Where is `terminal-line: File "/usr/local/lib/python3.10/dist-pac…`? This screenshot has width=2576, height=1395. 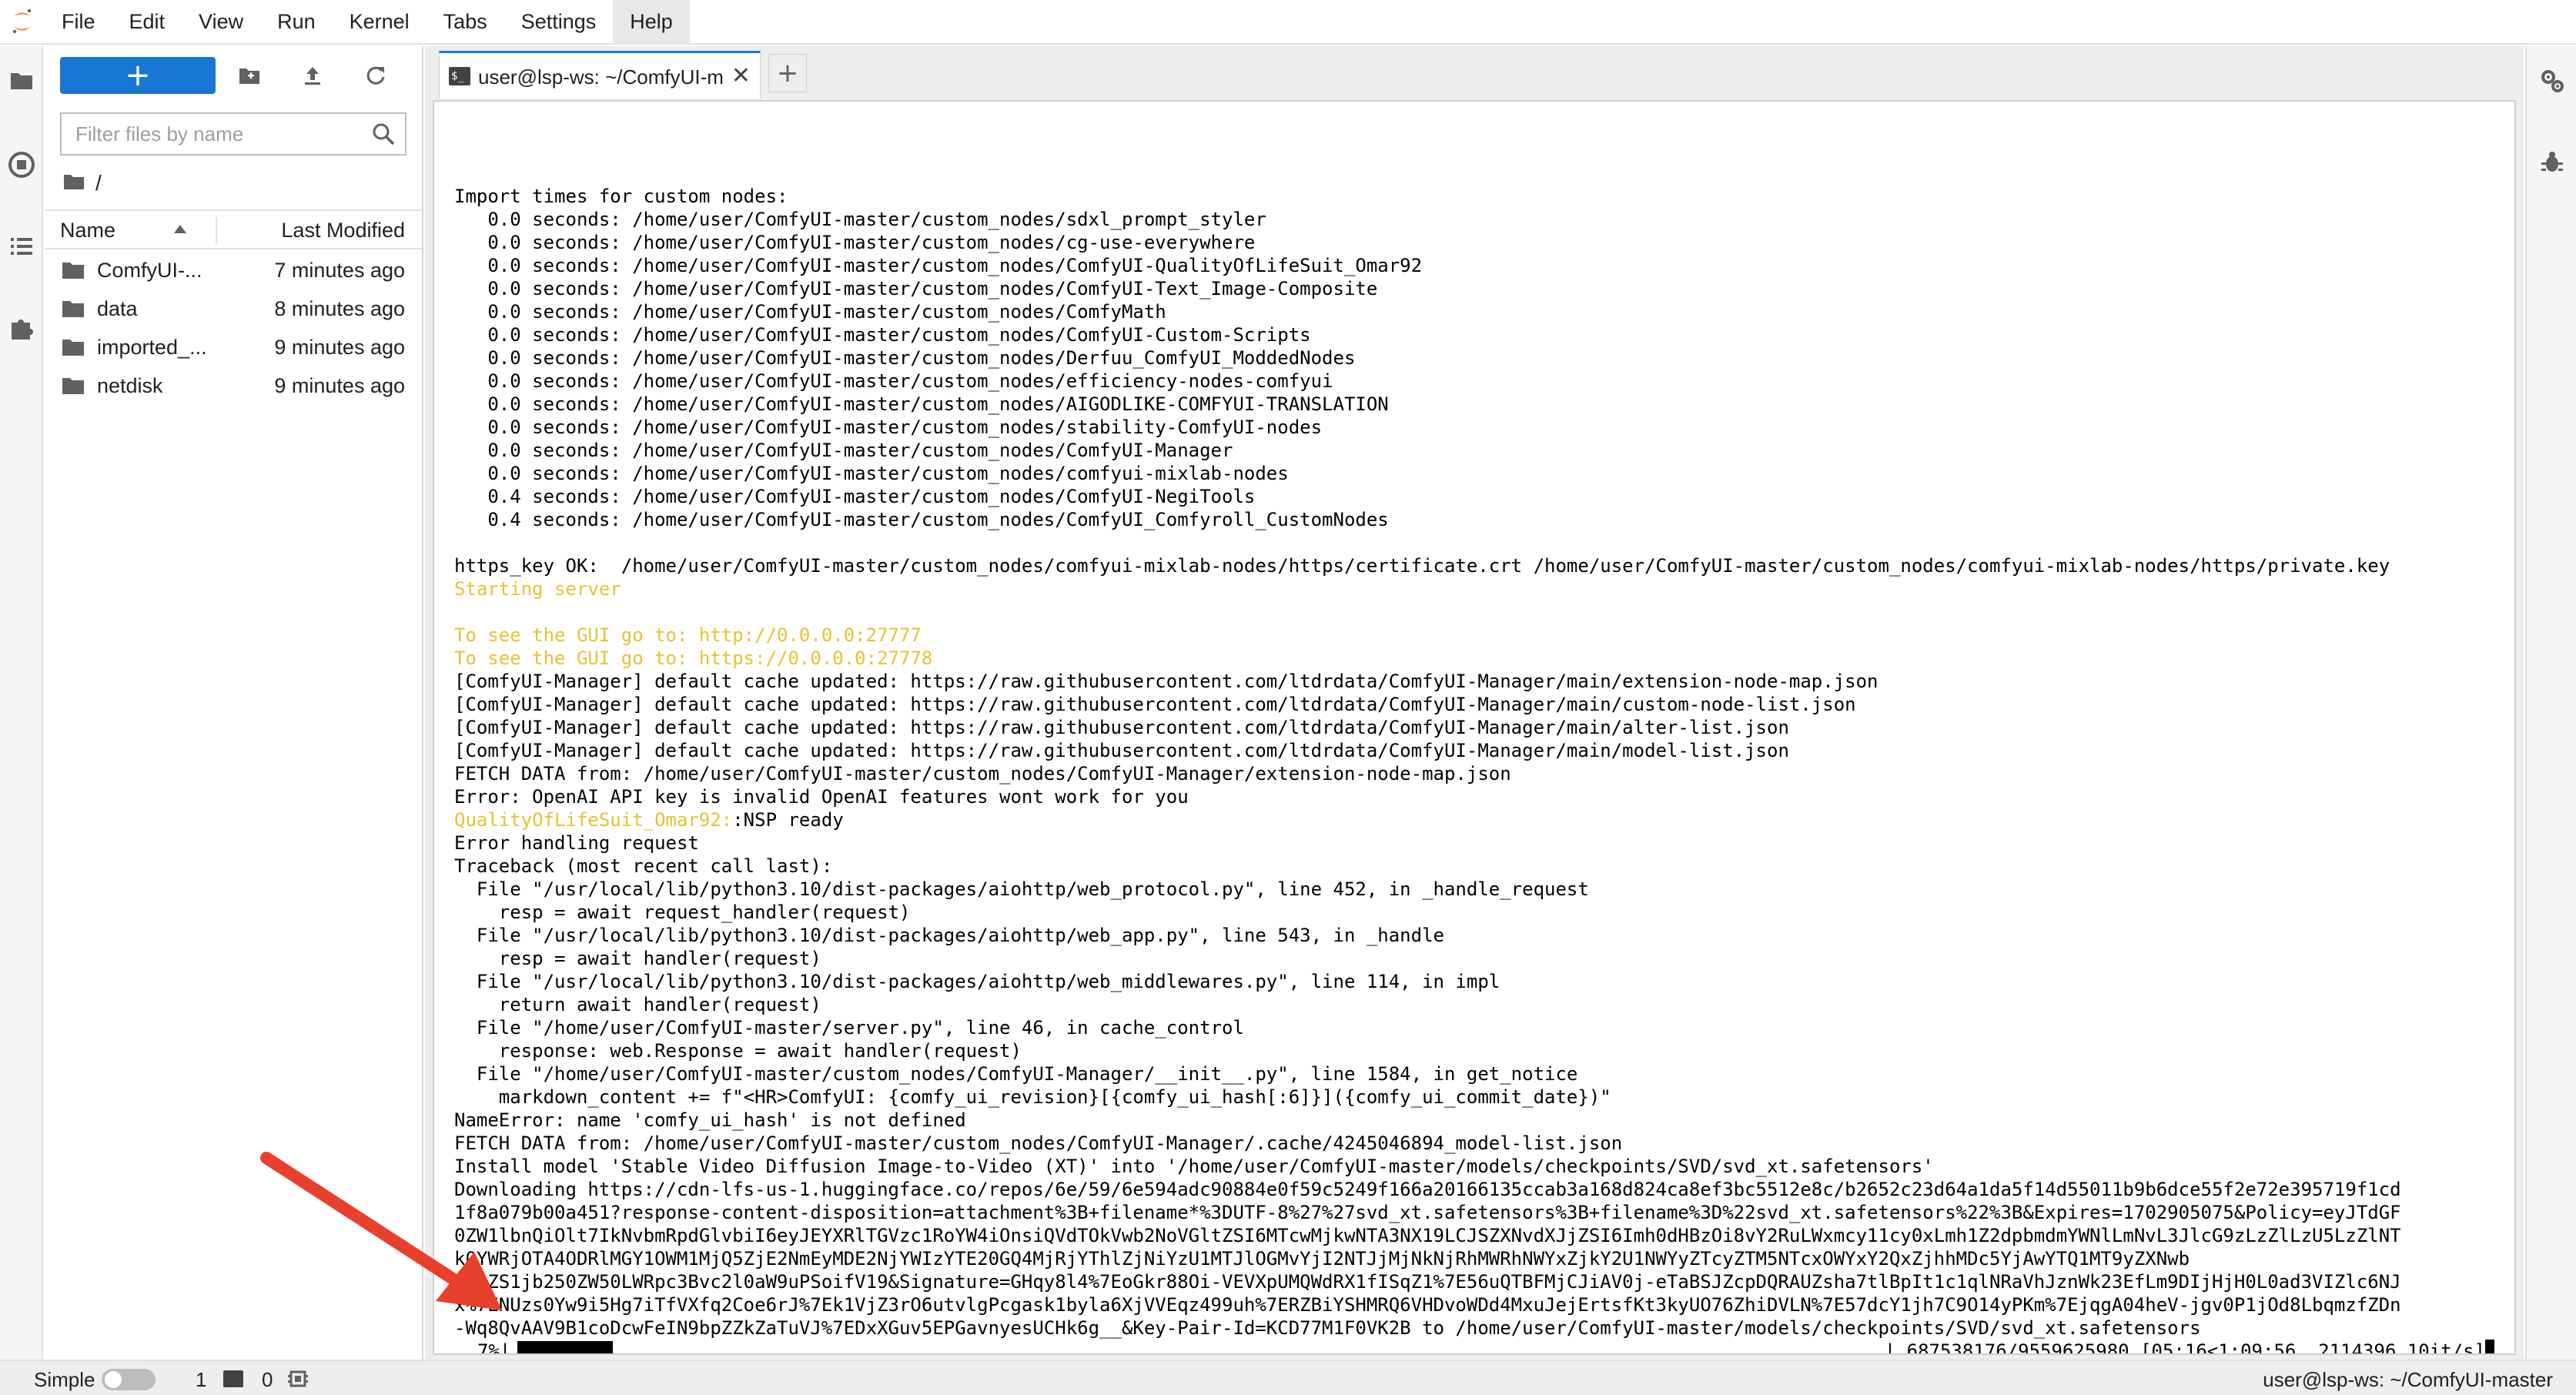 terminal-line: File "/usr/local/lib/python3.10/dist-pac… is located at coordinates (1474, 981).